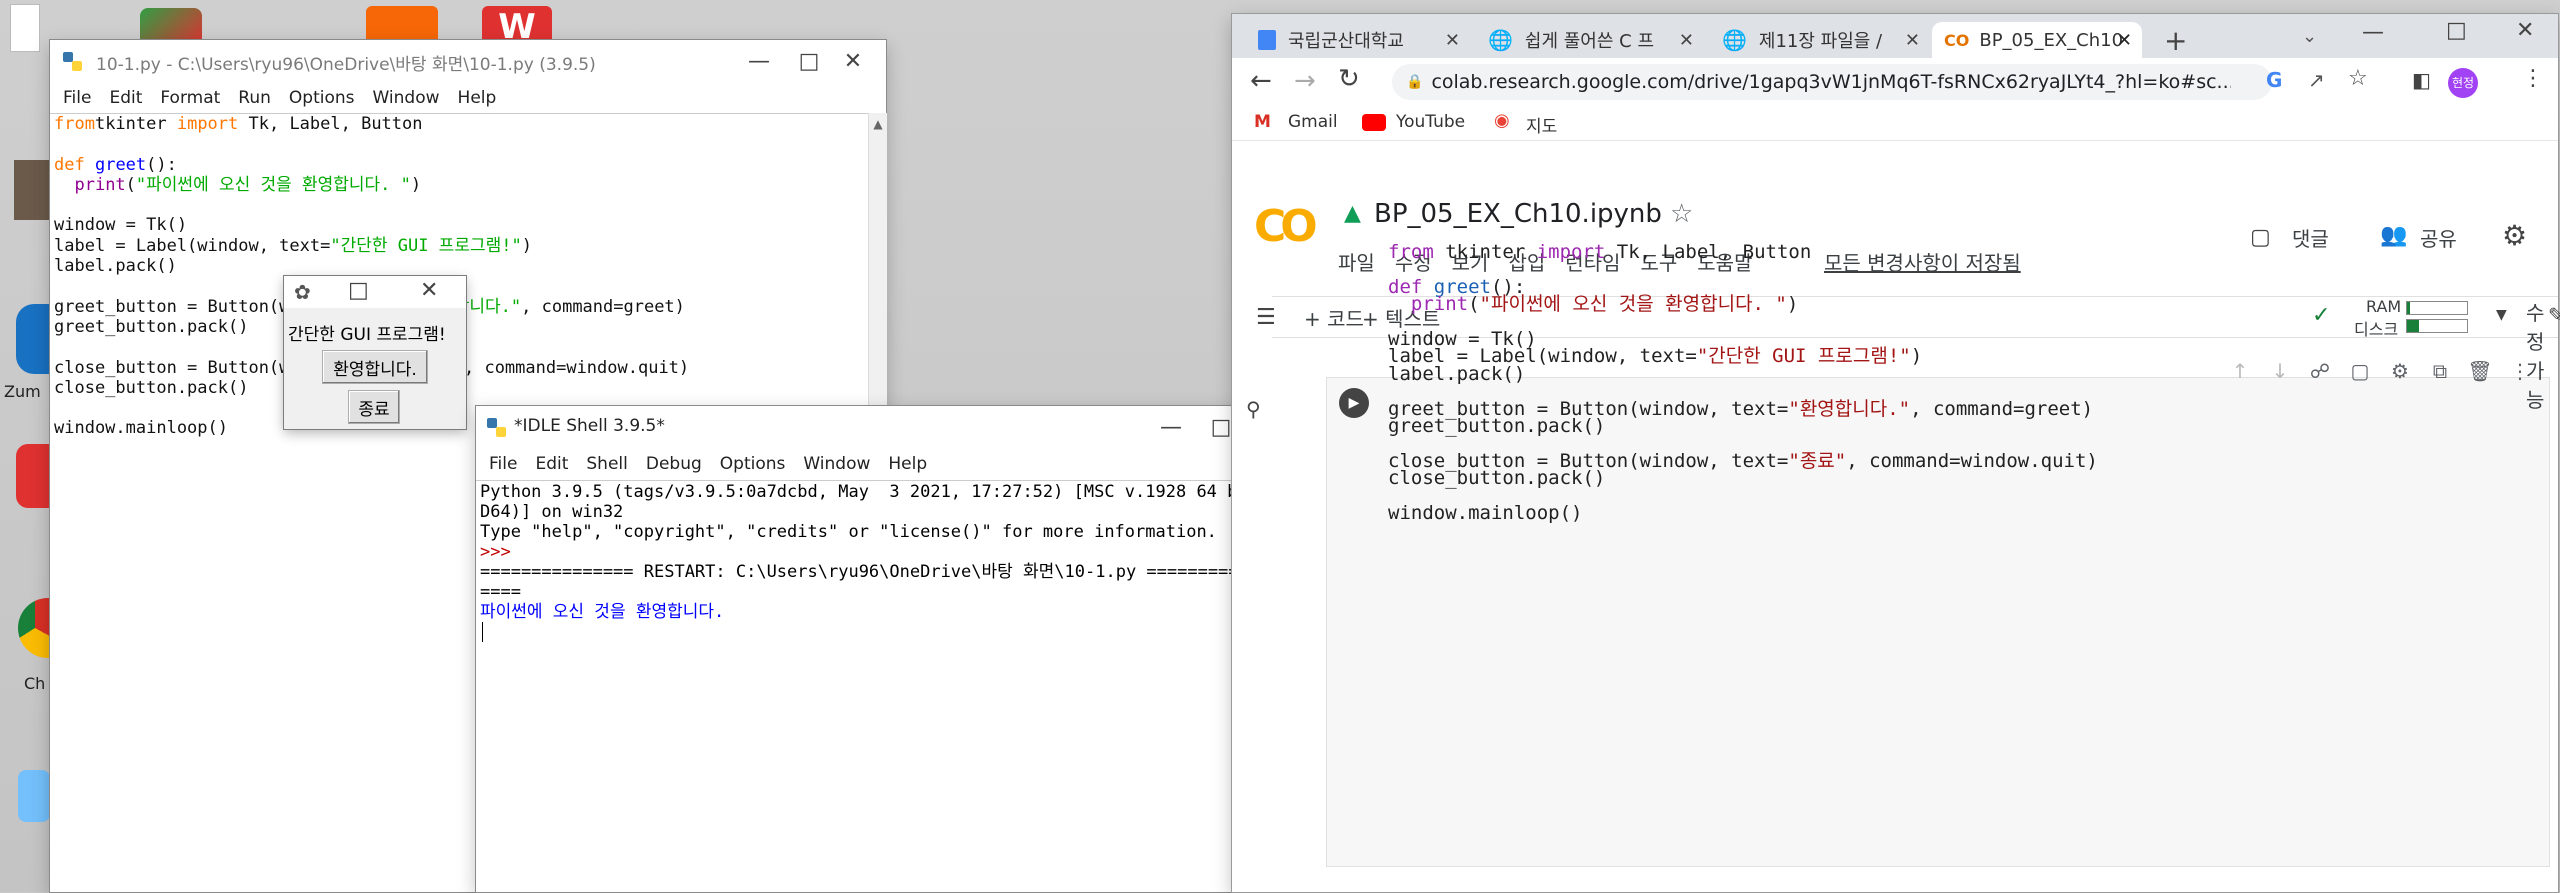 Image resolution: width=2560 pixels, height=893 pixels. I want to click on editor-menu-6: Help, so click(477, 98).